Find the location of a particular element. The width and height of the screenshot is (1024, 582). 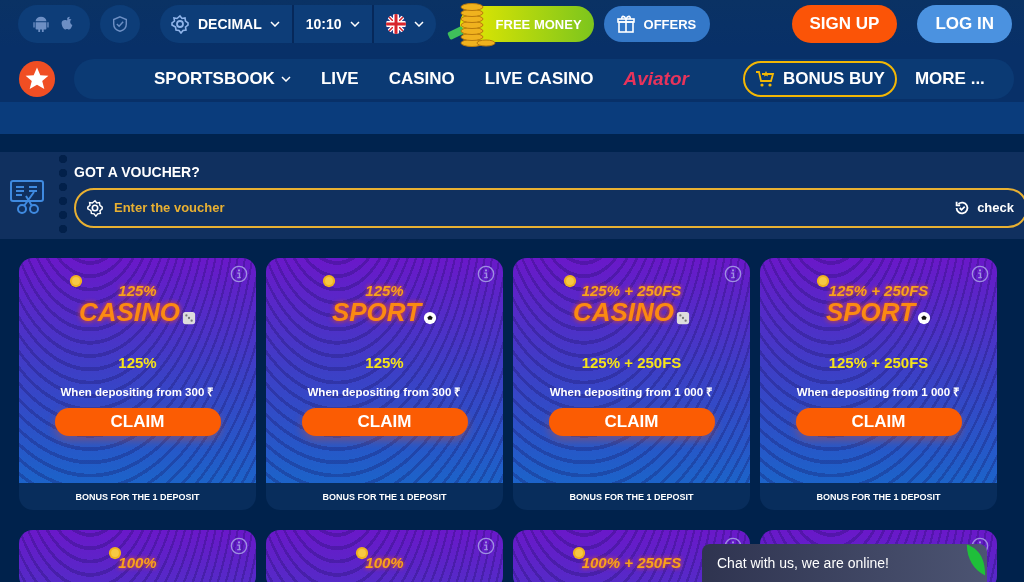

leaf-icon is located at coordinates (976, 560).